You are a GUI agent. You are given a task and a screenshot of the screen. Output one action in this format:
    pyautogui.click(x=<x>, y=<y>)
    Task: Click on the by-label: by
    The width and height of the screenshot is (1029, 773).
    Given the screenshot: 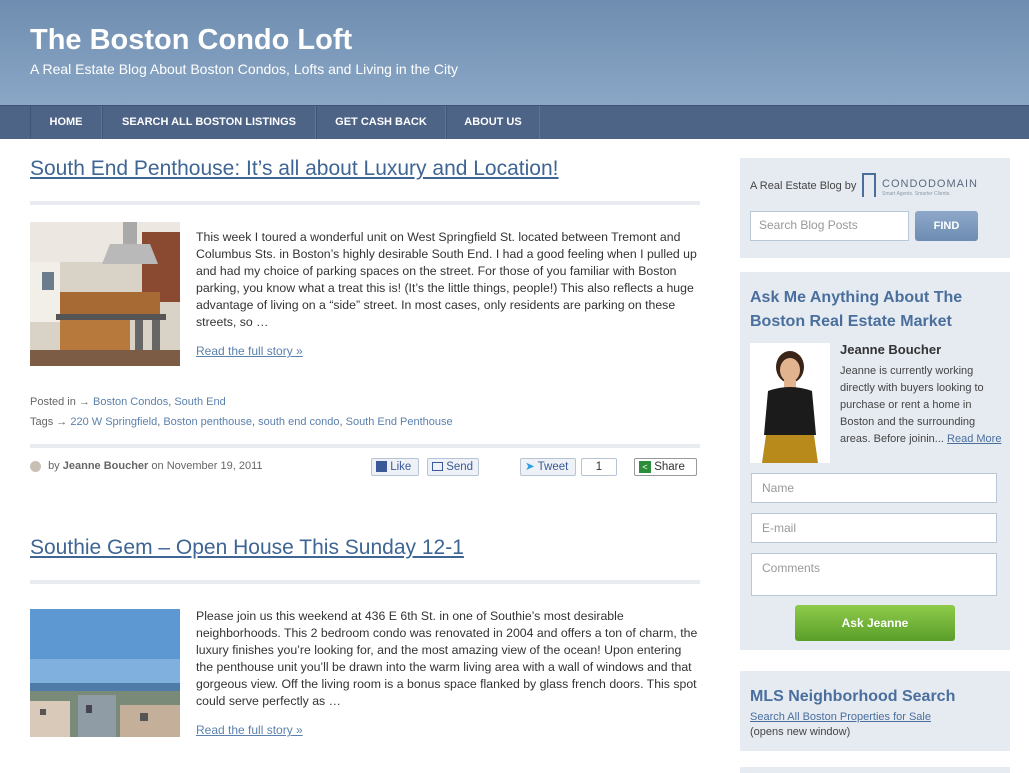 What is the action you would take?
    pyautogui.click(x=54, y=466)
    